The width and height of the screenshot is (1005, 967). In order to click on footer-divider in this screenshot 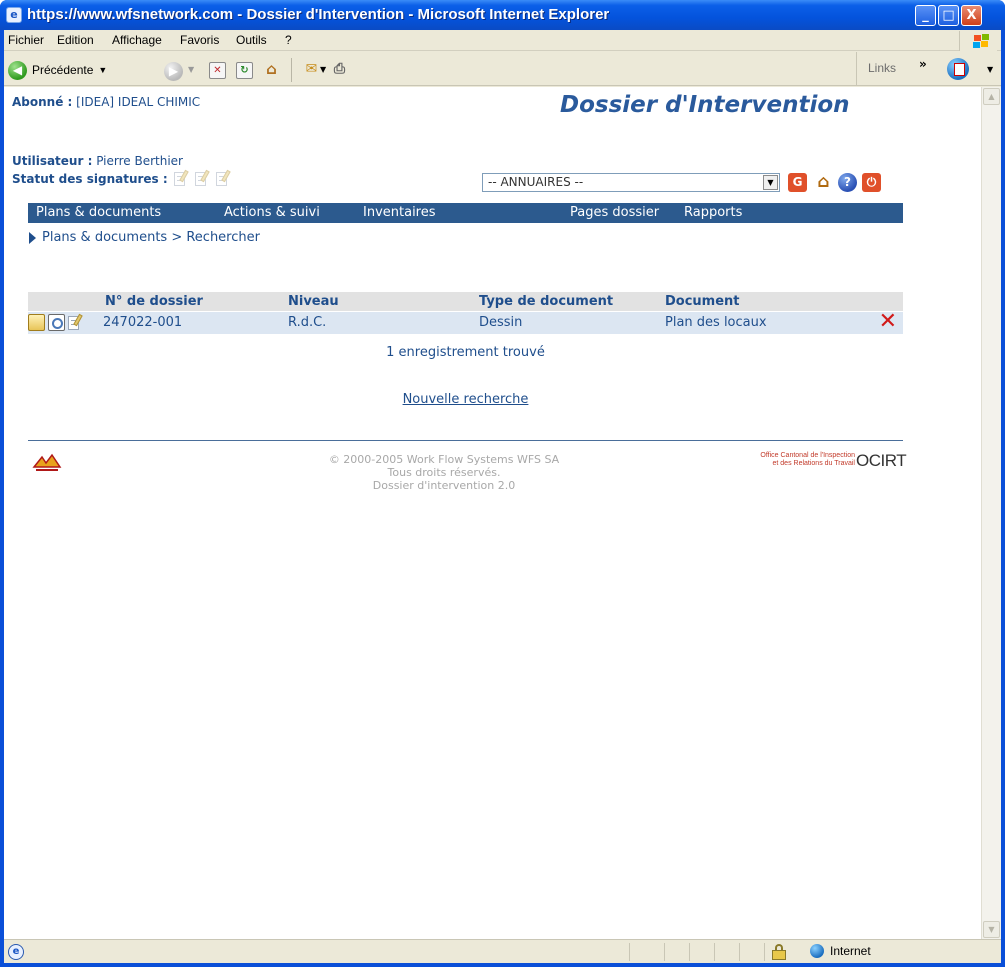, I will do `click(465, 440)`.